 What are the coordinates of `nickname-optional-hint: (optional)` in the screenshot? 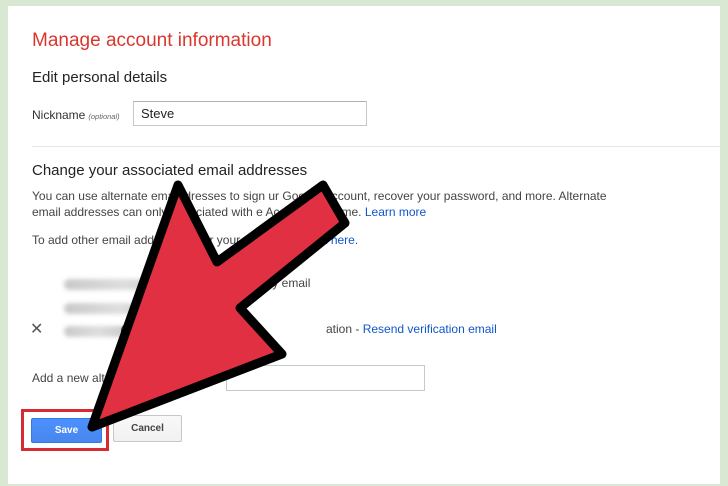 It's located at (104, 116).